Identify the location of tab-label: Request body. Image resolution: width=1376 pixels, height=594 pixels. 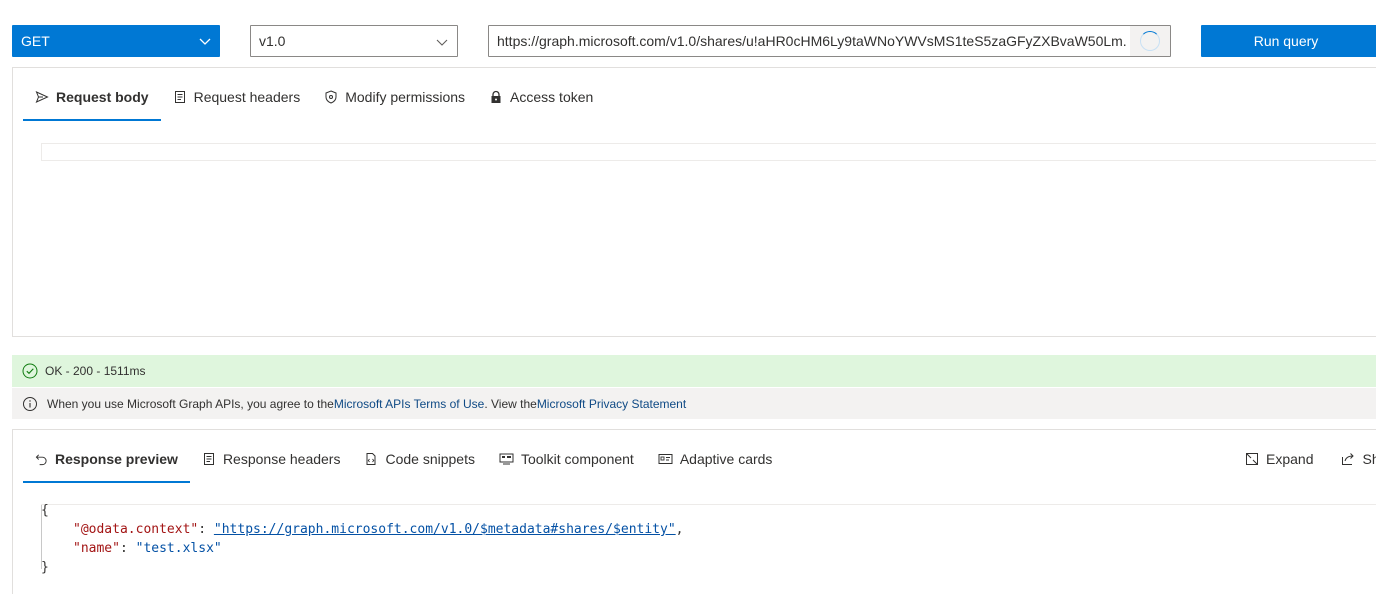
(102, 97).